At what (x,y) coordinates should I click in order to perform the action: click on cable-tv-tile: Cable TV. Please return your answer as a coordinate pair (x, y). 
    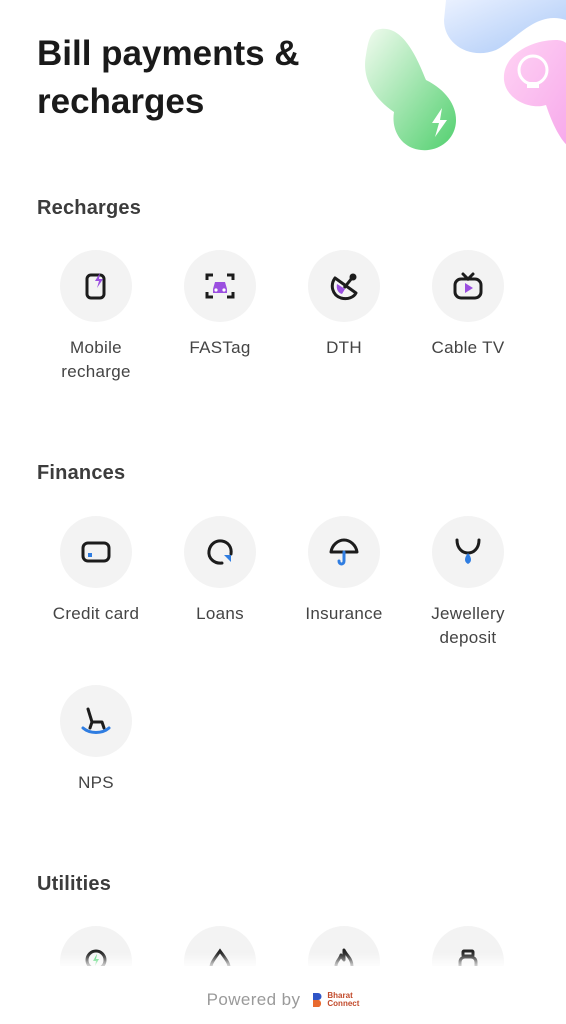
    Looking at the image, I should click on (468, 305).